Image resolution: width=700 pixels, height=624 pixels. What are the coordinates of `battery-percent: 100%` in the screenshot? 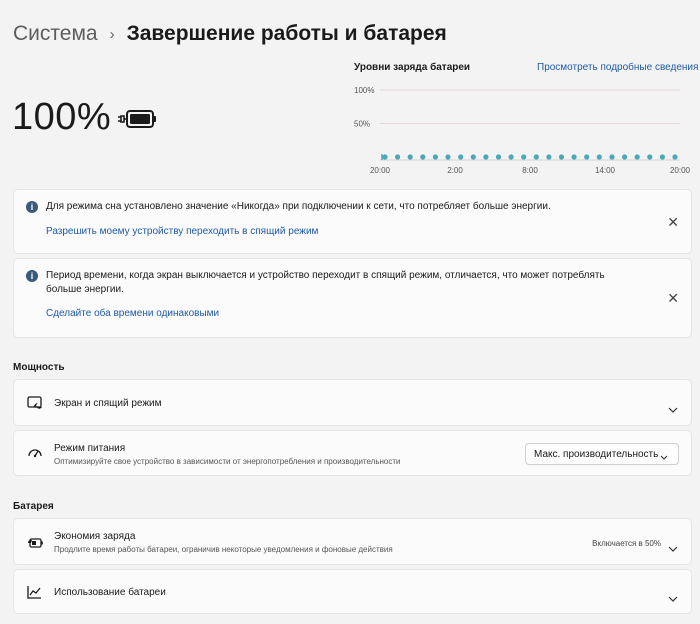 It's located at (62, 117).